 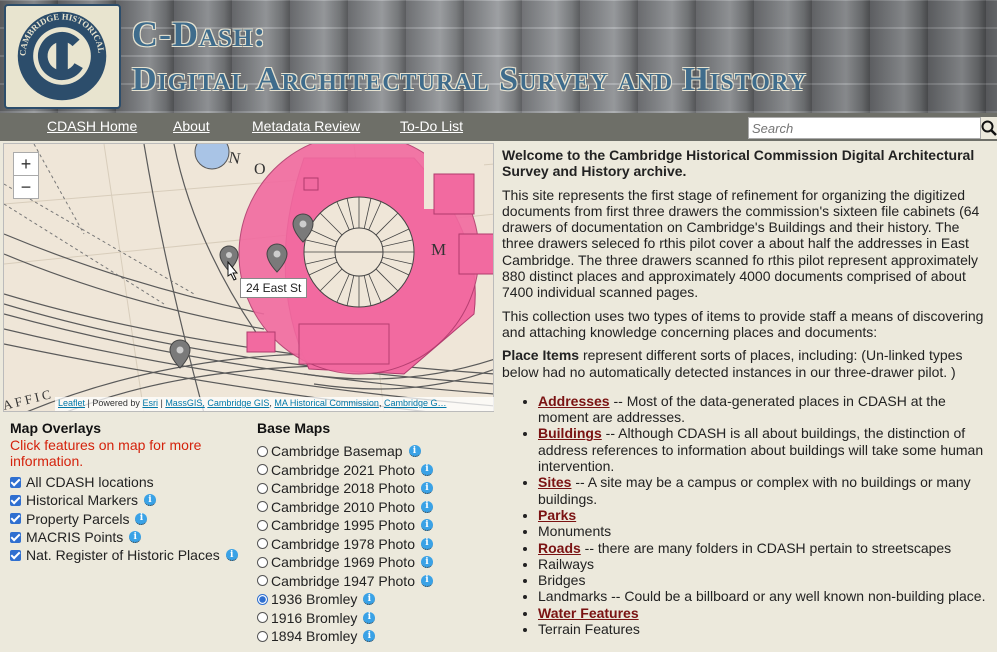 What do you see at coordinates (54, 50) in the screenshot?
I see `logo-seal-icon: CAMBRIDGE HISTORICAL COMMISSION` at bounding box center [54, 50].